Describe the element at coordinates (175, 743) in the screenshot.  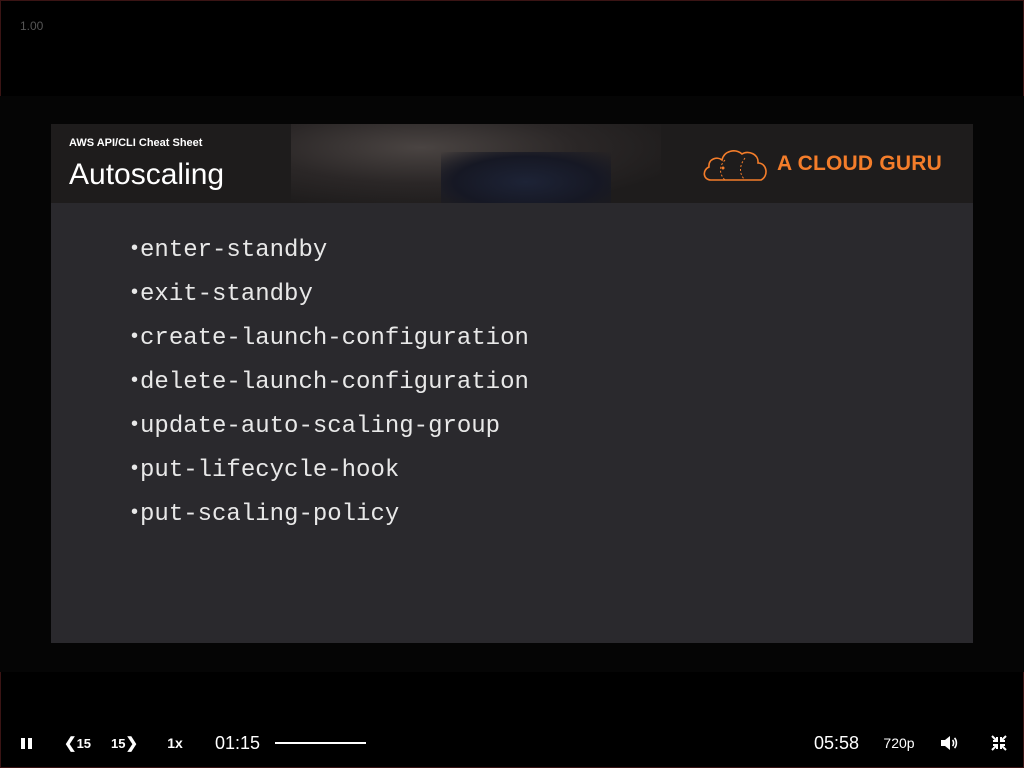
I see `playback-rate-button: 1x` at that location.